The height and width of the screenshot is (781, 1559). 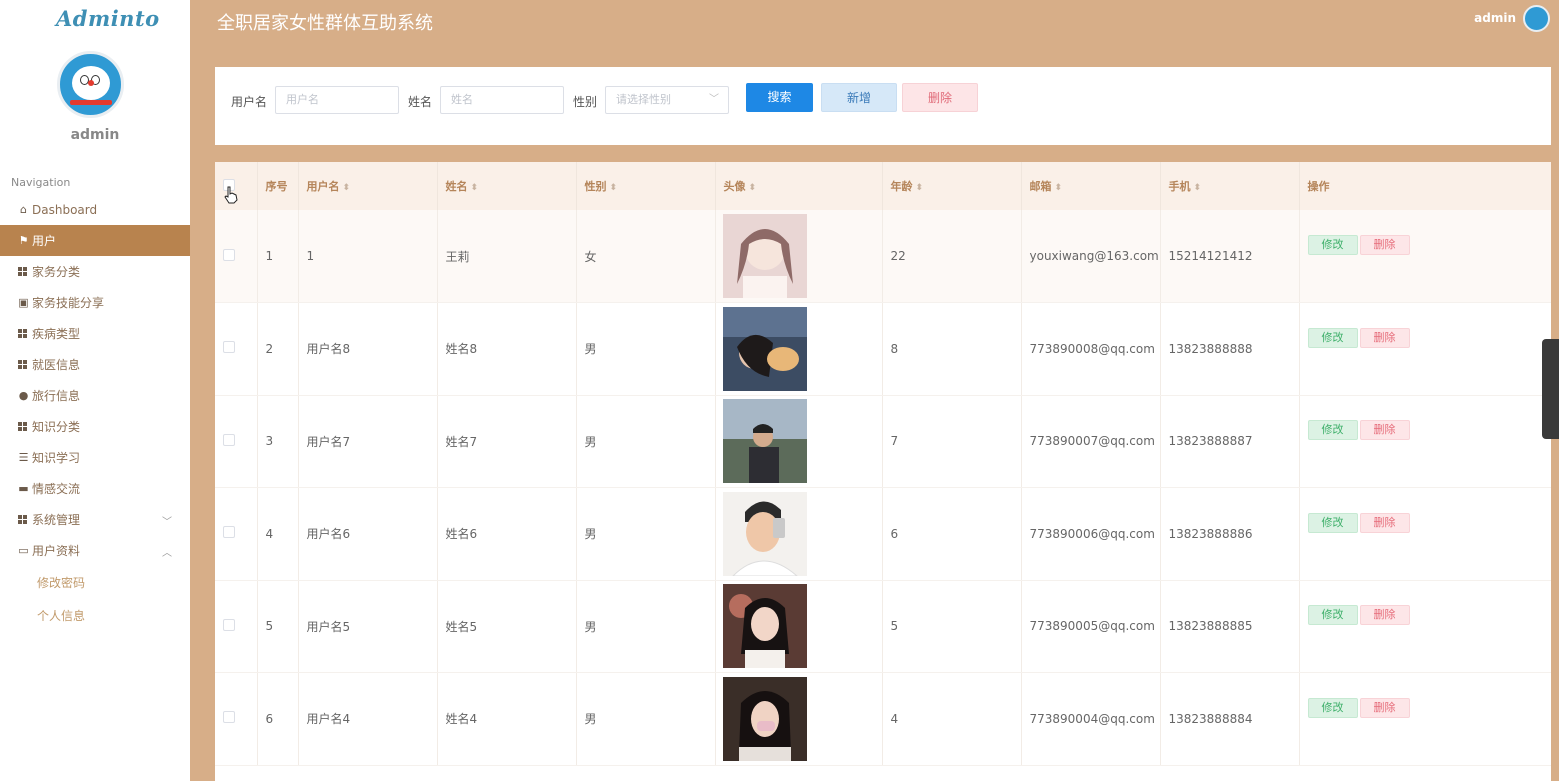 What do you see at coordinates (95, 135) in the screenshot?
I see `sidebar-user-name: admin` at bounding box center [95, 135].